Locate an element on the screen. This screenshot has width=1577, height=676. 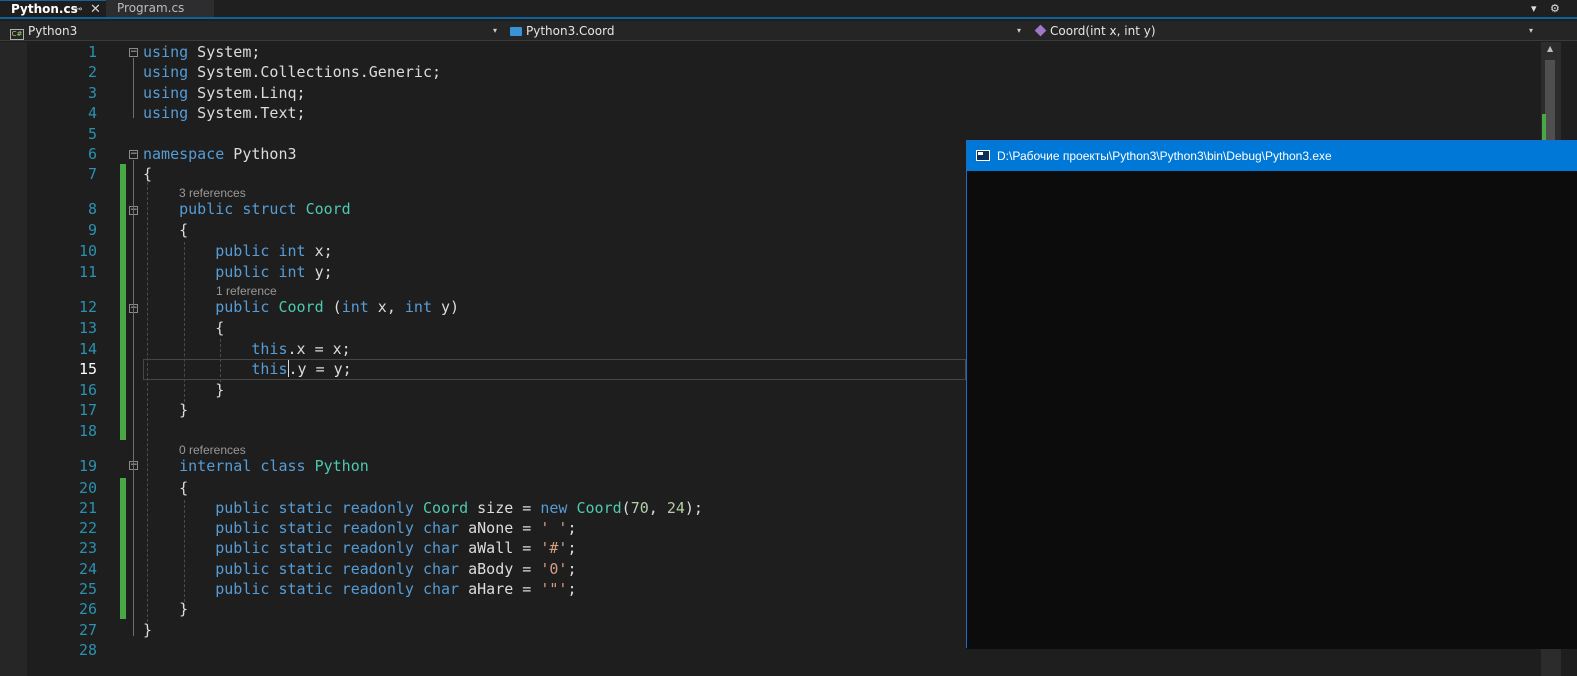
tab-label: Program.cs is located at coordinates (151, 8).